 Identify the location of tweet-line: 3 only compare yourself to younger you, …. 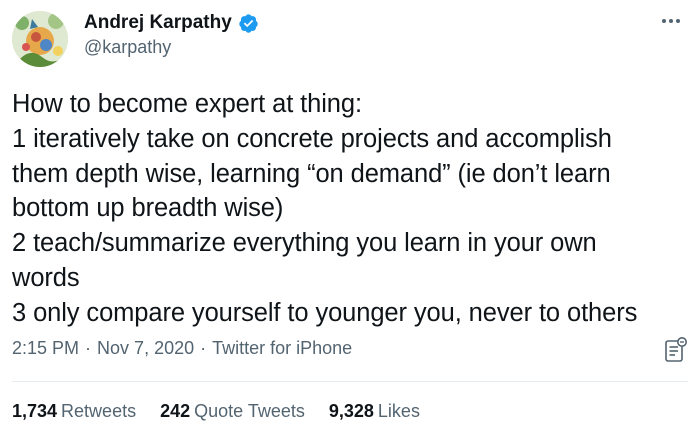
(325, 312).